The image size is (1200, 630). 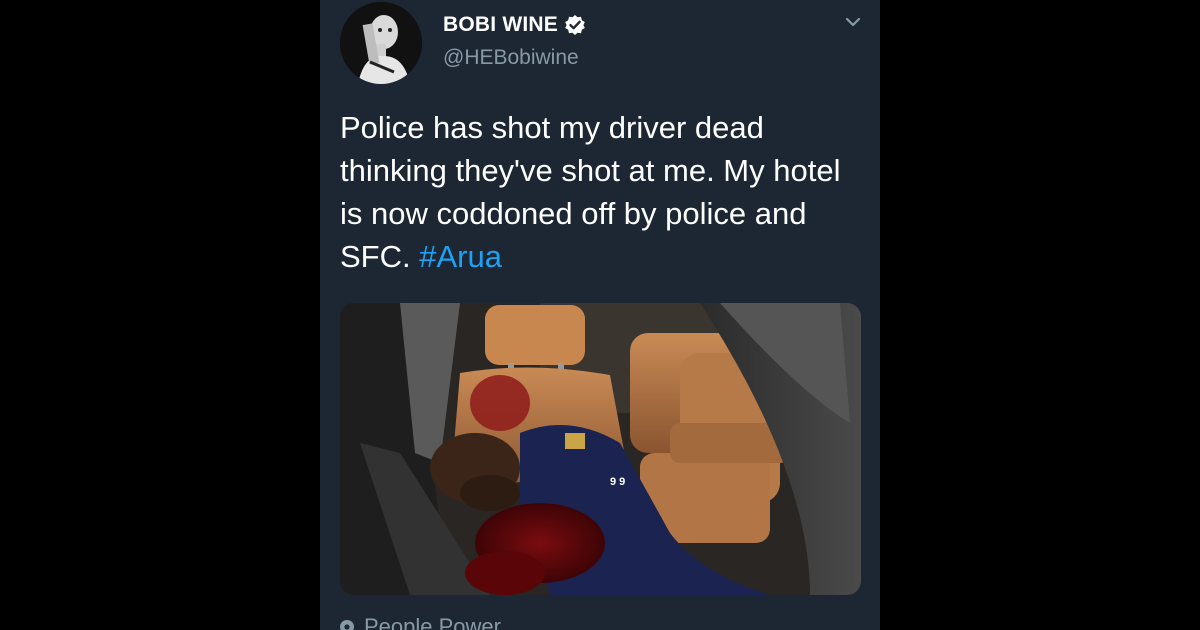 What do you see at coordinates (853, 22) in the screenshot?
I see `chevron-down-icon` at bounding box center [853, 22].